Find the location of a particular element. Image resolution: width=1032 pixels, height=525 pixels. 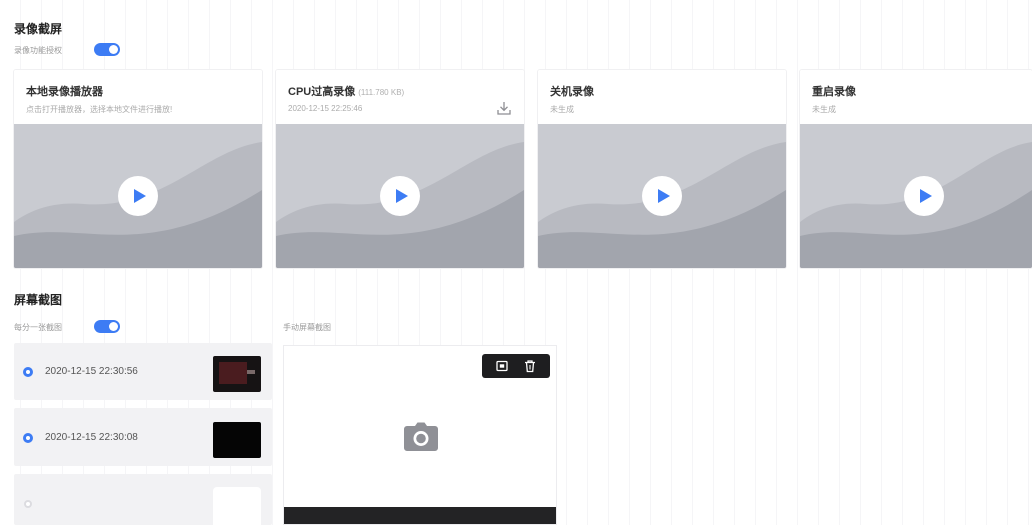

download-icon is located at coordinates (504, 108).